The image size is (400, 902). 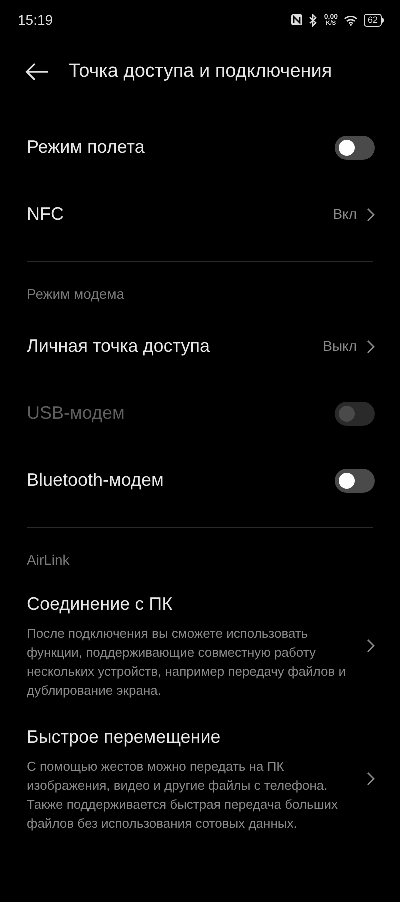 What do you see at coordinates (313, 20) in the screenshot?
I see `bluetooth-icon` at bounding box center [313, 20].